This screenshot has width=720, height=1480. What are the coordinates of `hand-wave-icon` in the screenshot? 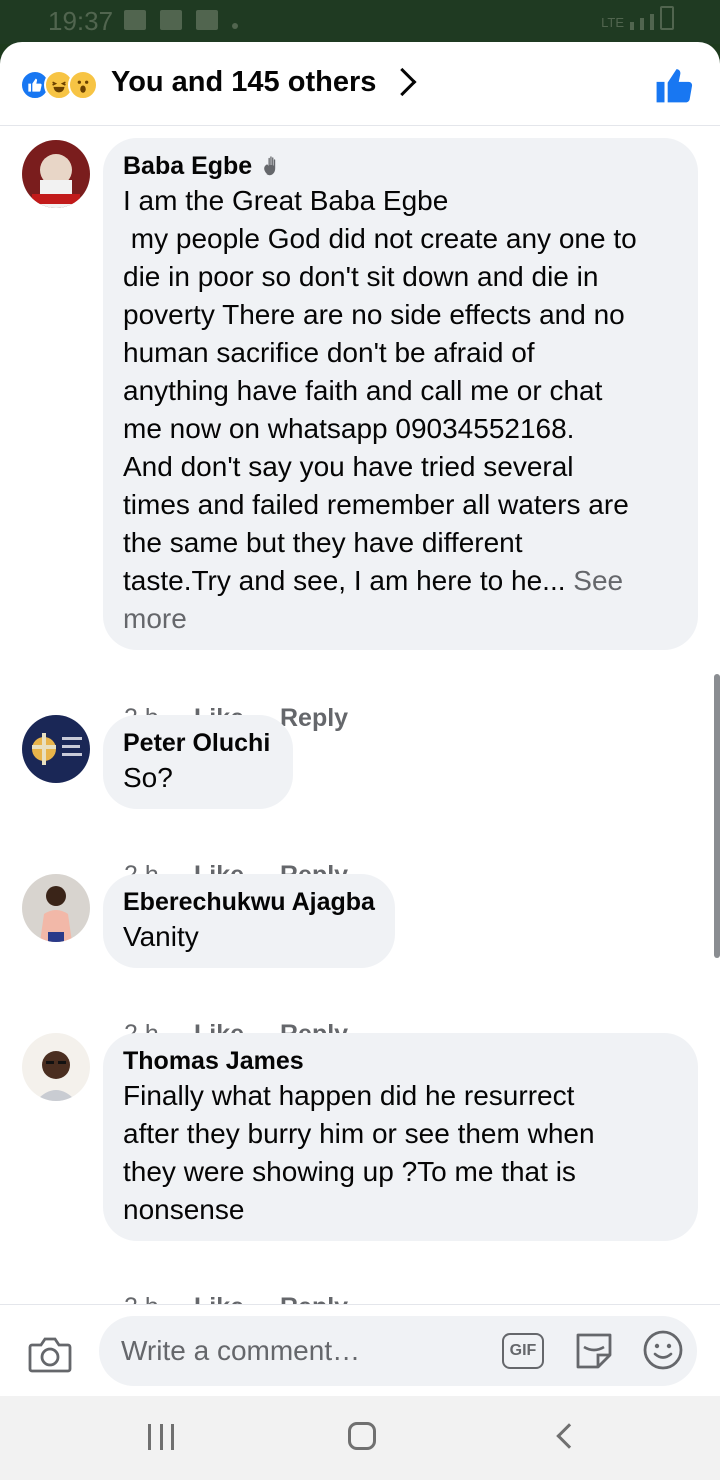 It's located at (270, 166).